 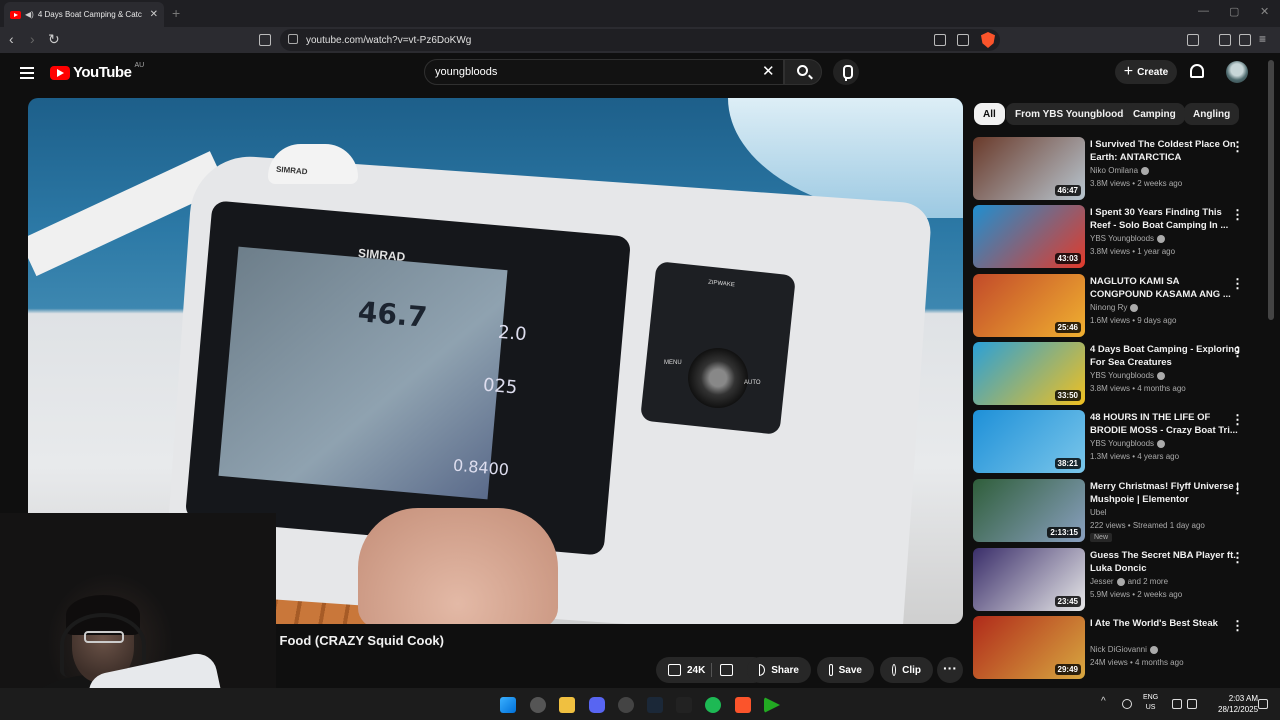 I want to click on voice-search-icon, so click(x=846, y=72).